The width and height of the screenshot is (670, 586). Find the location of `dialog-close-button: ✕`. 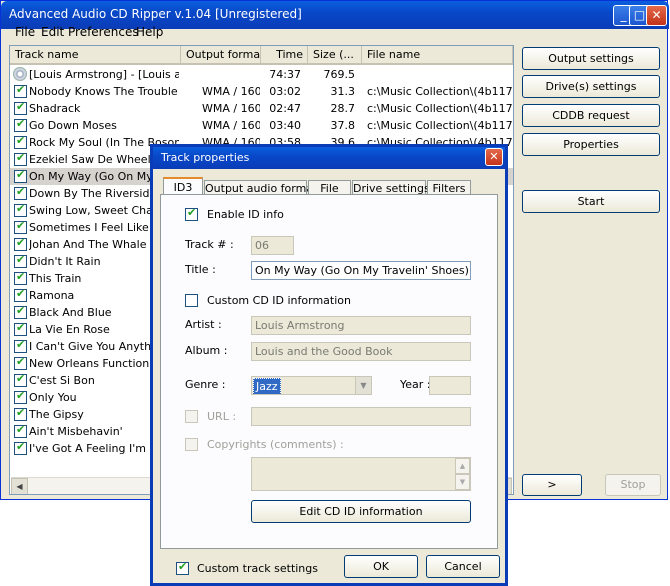

dialog-close-button: ✕ is located at coordinates (494, 157).